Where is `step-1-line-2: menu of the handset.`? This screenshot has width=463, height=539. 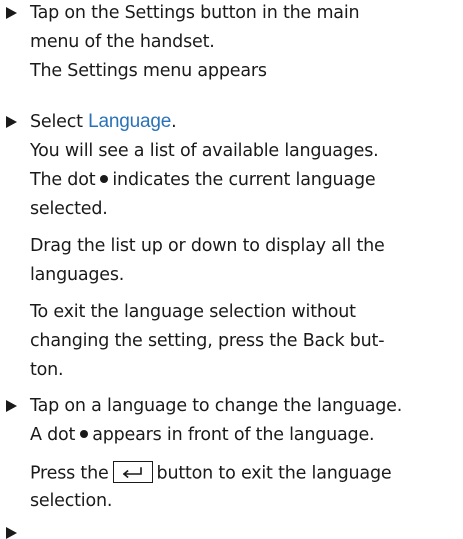
step-1-line-2: menu of the handset. is located at coordinates (122, 42).